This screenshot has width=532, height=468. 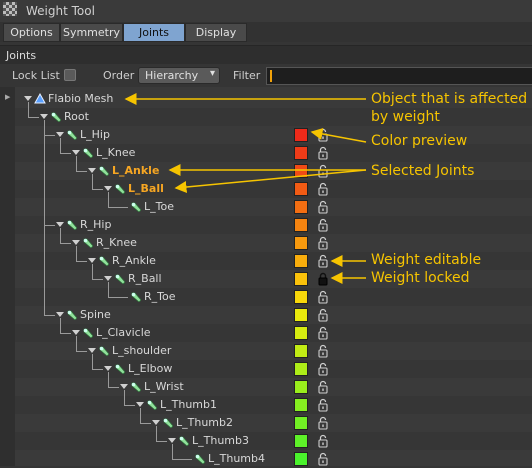 What do you see at coordinates (188, 404) in the screenshot?
I see `tree-item-label: L_Thumb1` at bounding box center [188, 404].